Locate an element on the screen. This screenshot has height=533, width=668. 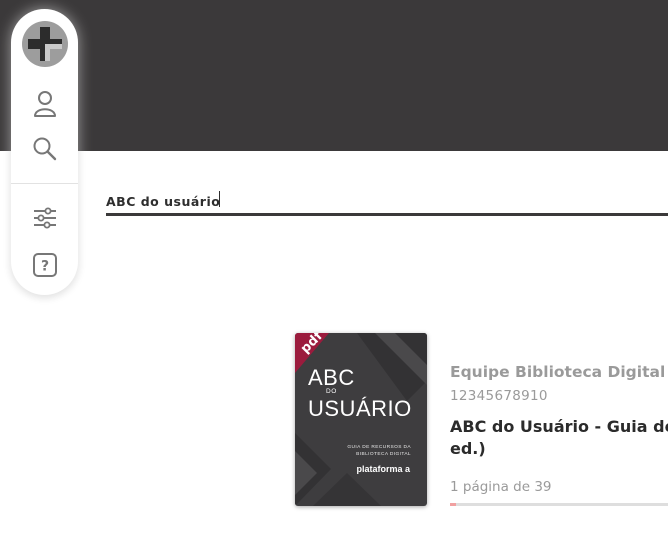
book-title-line1: ABC do Usuário - Guia de is located at coordinates (559, 426).